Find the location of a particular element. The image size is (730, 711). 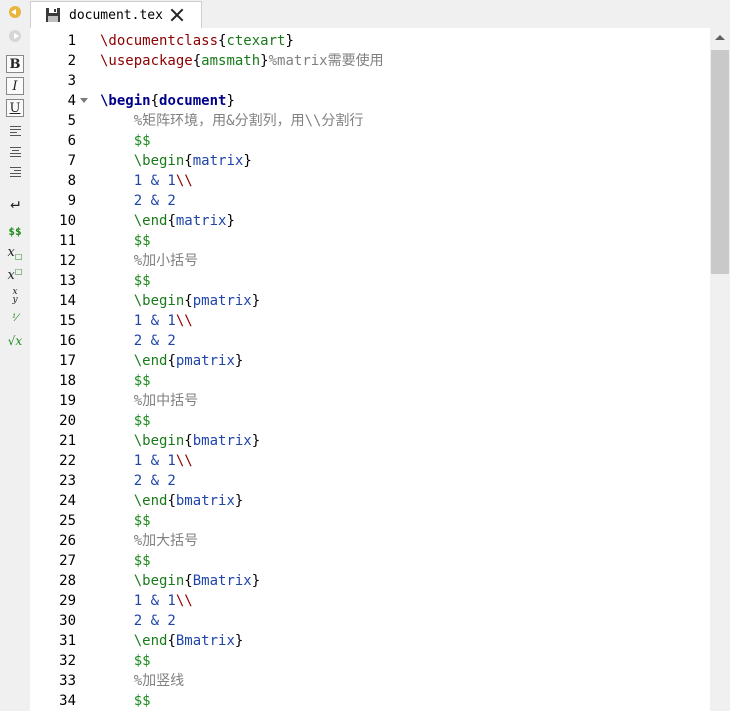

code-line: \end{Bmatrix} is located at coordinates (172, 641).